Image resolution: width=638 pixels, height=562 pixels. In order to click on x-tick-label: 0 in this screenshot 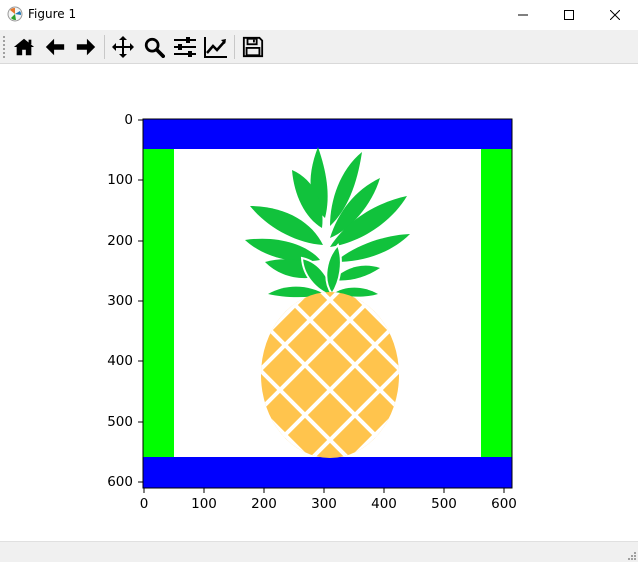, I will do `click(144, 504)`.